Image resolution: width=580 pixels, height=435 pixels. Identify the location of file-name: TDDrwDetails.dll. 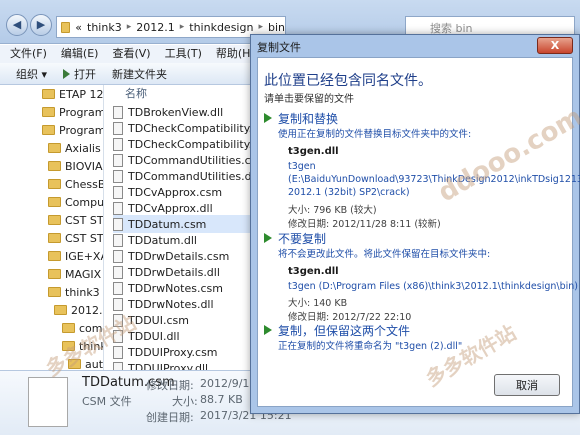
(174, 272).